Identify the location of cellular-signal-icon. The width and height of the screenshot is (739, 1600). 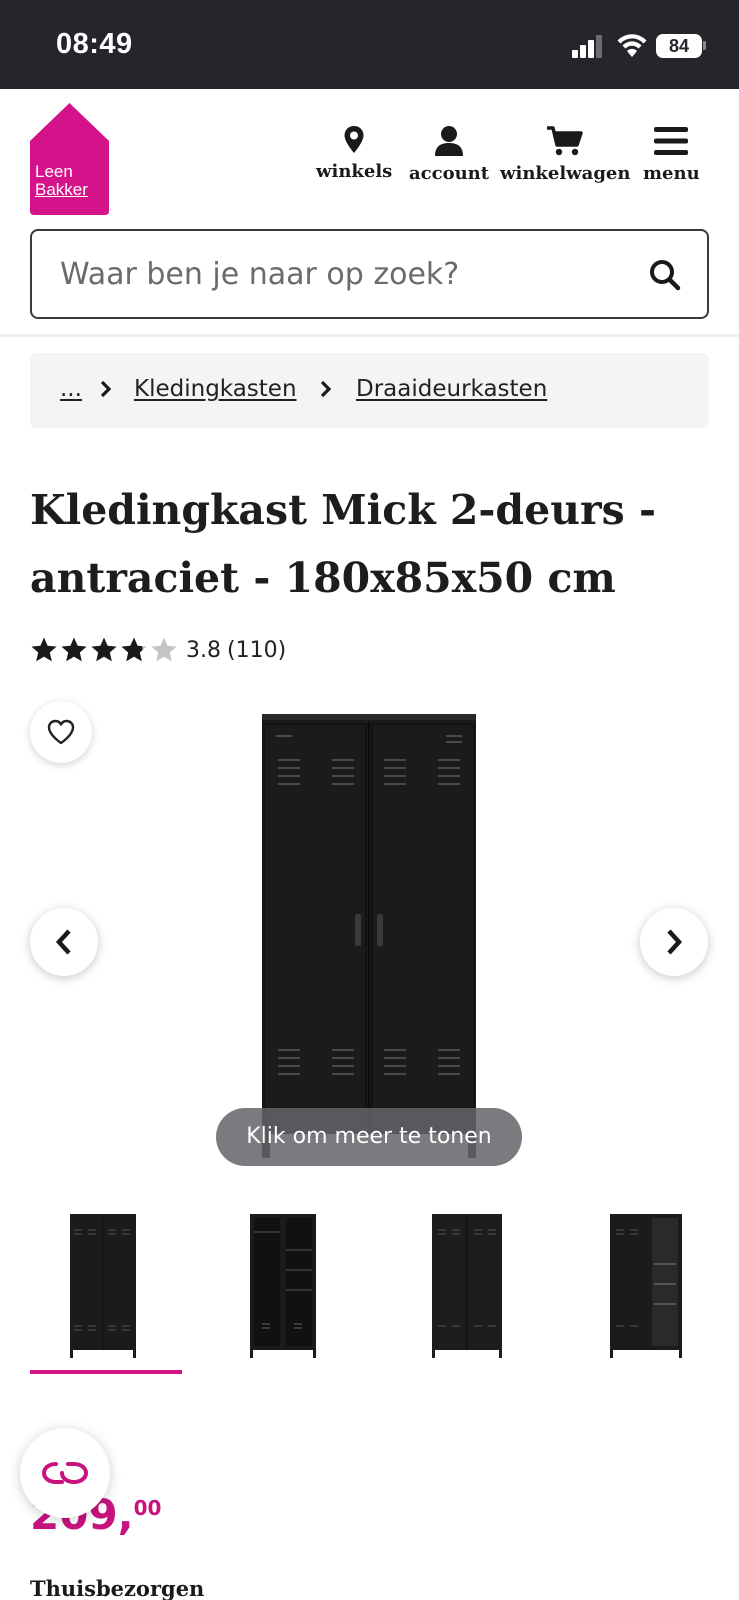
(588, 46).